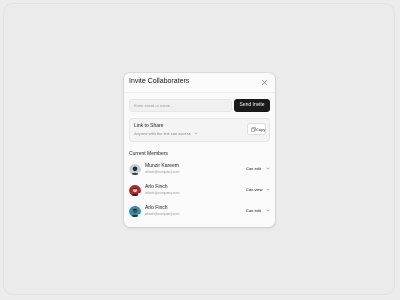  What do you see at coordinates (199, 192) in the screenshot?
I see `member-row: Arlo Finch afinch@company.com Can view` at bounding box center [199, 192].